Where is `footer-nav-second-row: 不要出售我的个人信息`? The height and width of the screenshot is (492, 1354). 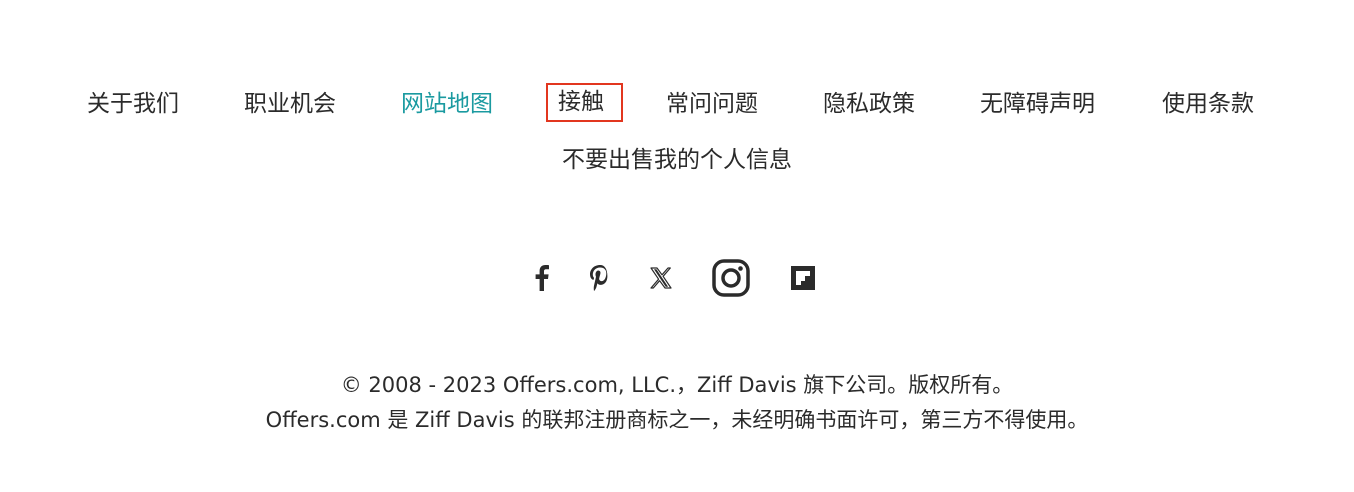 footer-nav-second-row: 不要出售我的个人信息 is located at coordinates (677, 160).